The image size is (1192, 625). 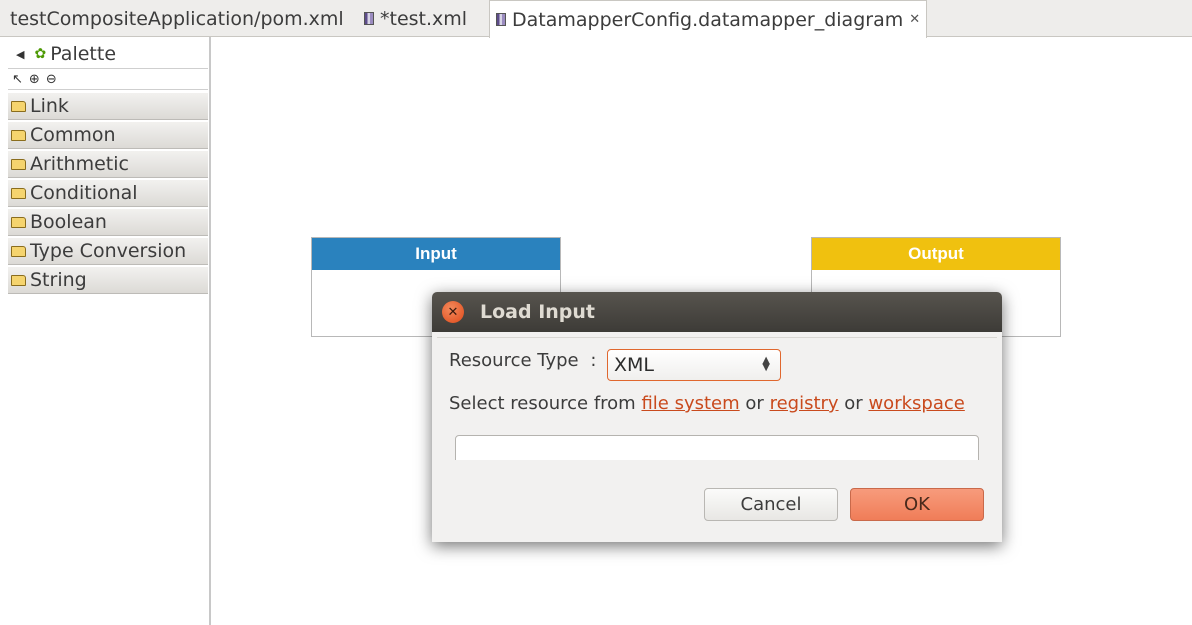 What do you see at coordinates (593, 360) in the screenshot?
I see `resource-type-colon: :` at bounding box center [593, 360].